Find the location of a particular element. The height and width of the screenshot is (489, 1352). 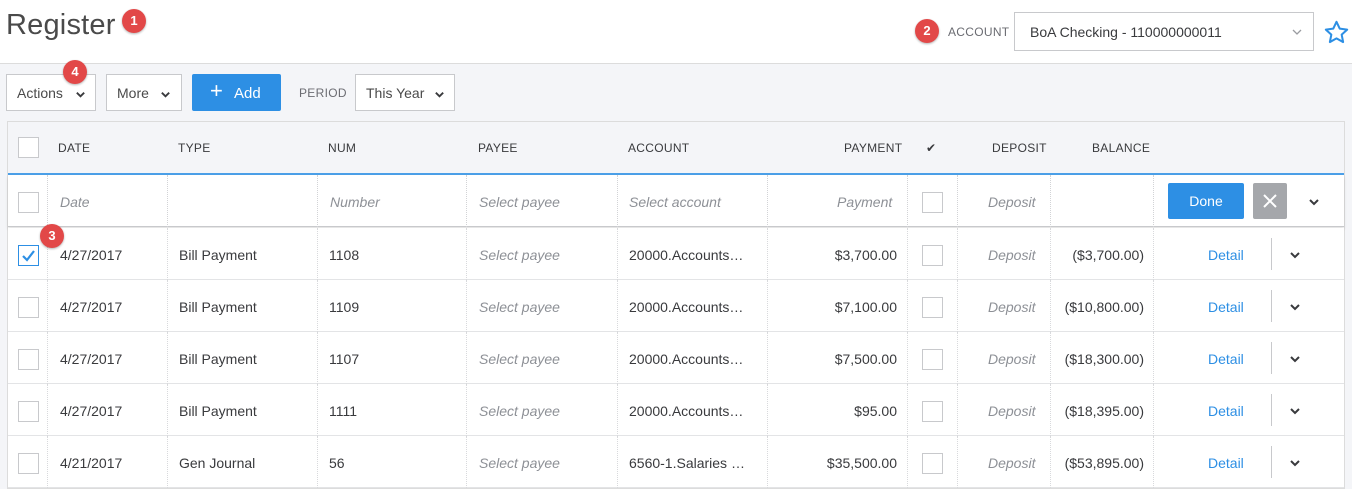

payment-field: Payment is located at coordinates (864, 202).